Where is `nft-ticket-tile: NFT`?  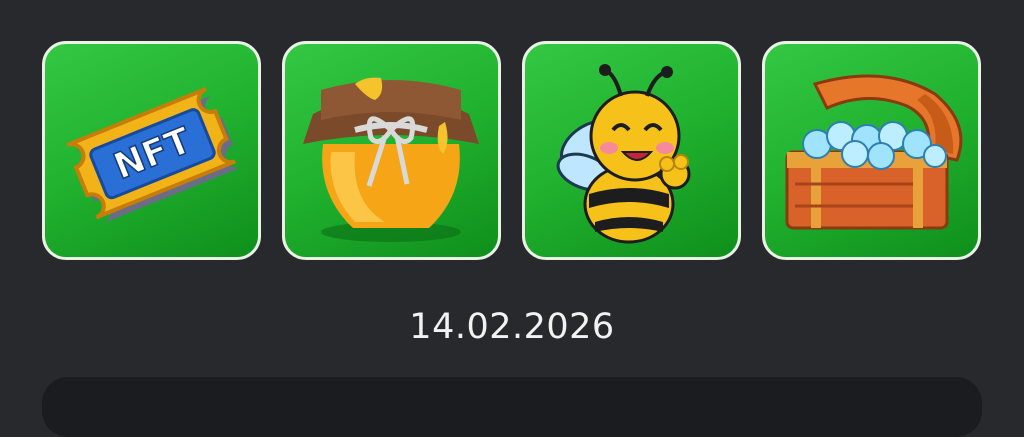 nft-ticket-tile: NFT is located at coordinates (151, 150).